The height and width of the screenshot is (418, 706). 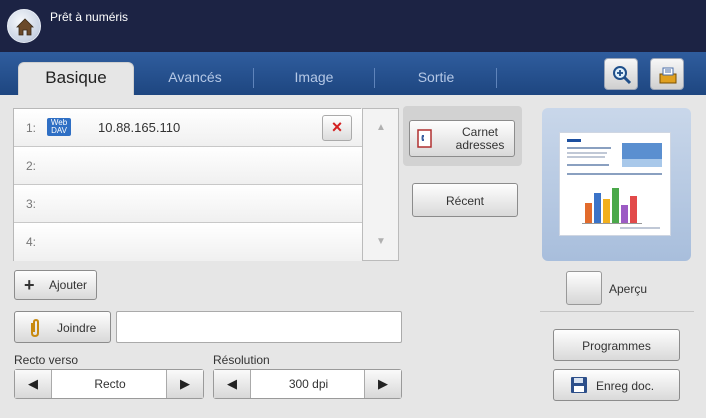 What do you see at coordinates (232, 384) in the screenshot?
I see `resolution-prev-icon: ◀` at bounding box center [232, 384].